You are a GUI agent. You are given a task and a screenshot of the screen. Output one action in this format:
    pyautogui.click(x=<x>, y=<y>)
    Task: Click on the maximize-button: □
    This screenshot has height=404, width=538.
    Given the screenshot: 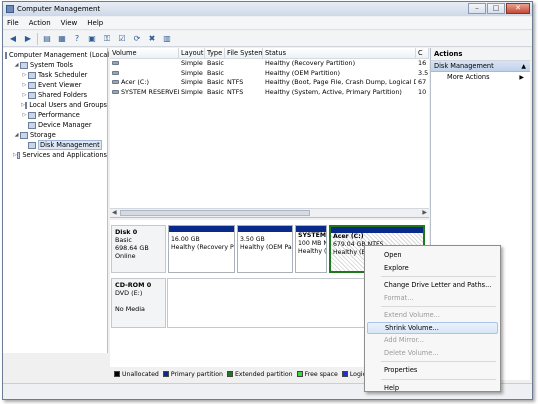 What is the action you would take?
    pyautogui.click(x=496, y=8)
    